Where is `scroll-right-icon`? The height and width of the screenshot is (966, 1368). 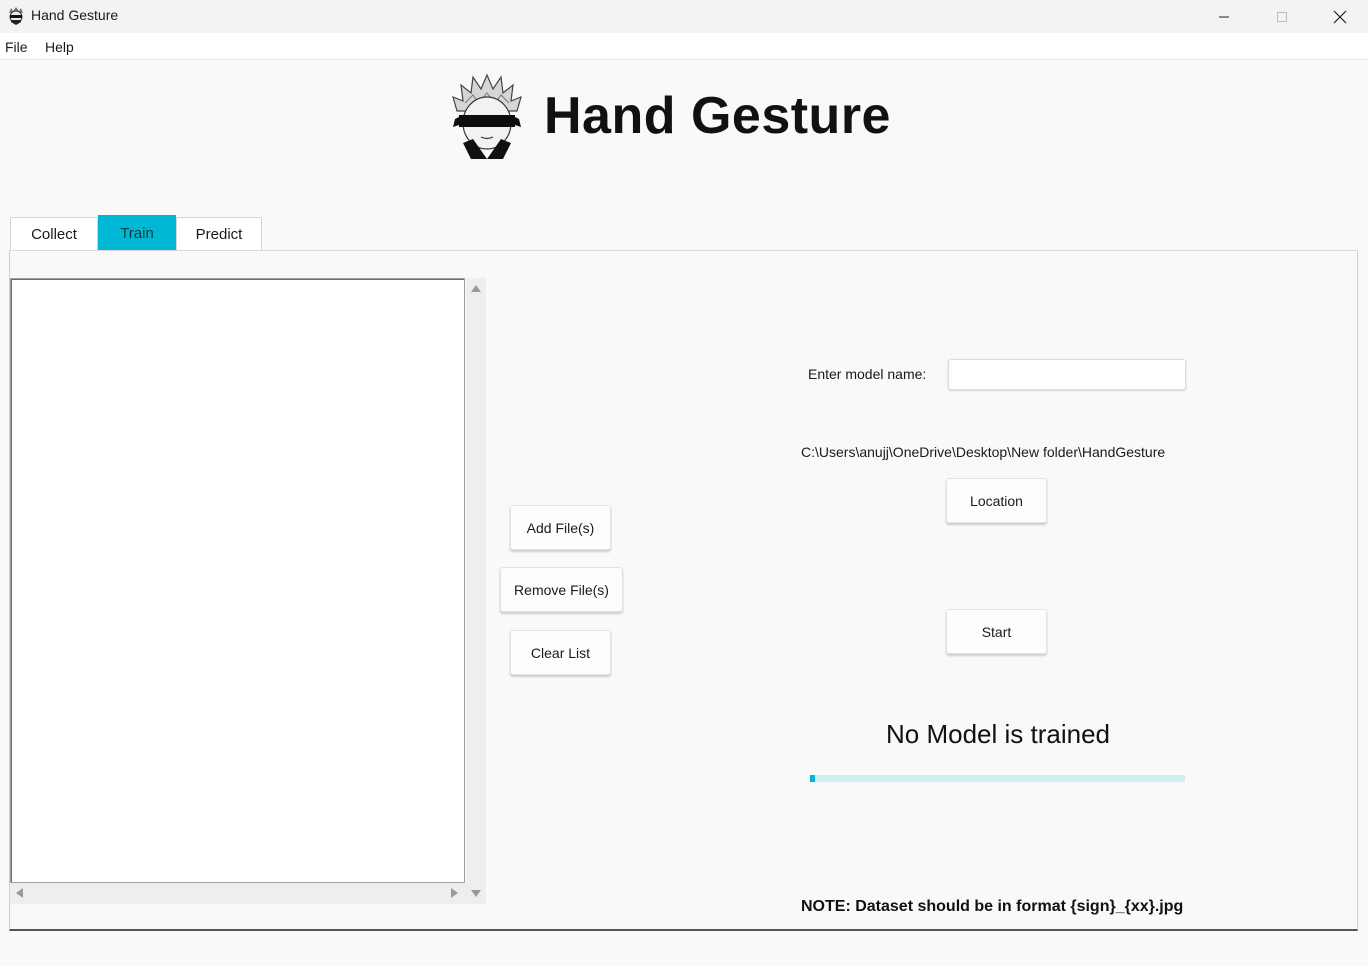 scroll-right-icon is located at coordinates (455, 893).